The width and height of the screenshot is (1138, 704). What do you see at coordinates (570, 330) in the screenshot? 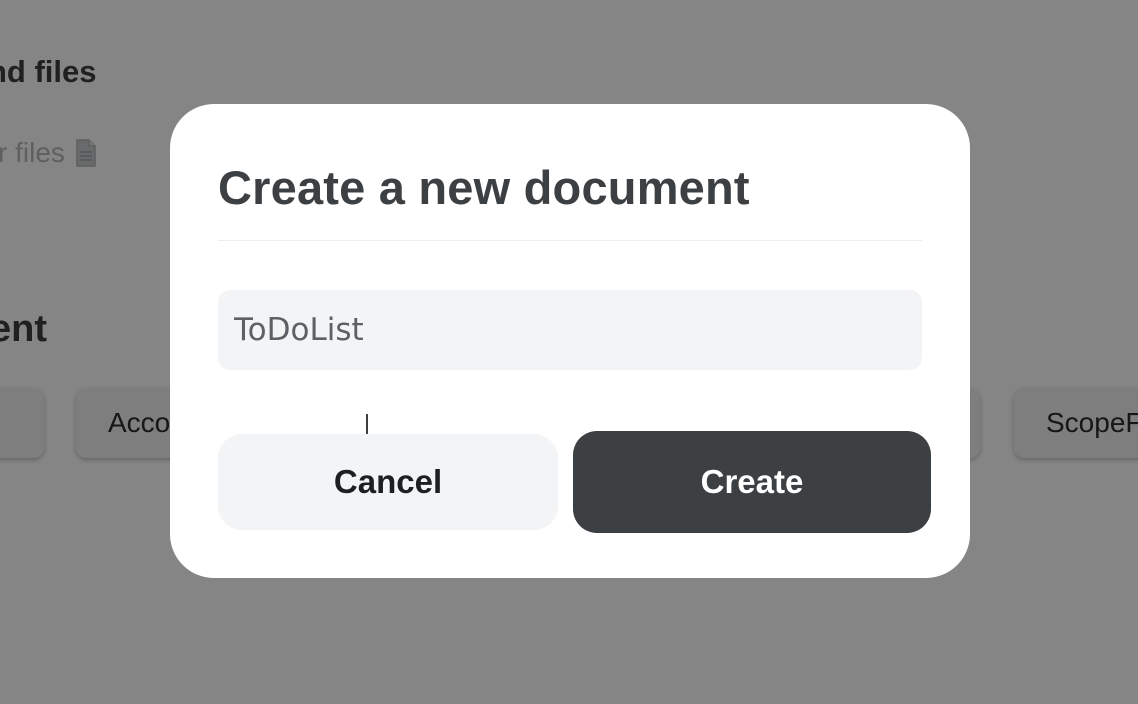
I see `document-name-input` at bounding box center [570, 330].